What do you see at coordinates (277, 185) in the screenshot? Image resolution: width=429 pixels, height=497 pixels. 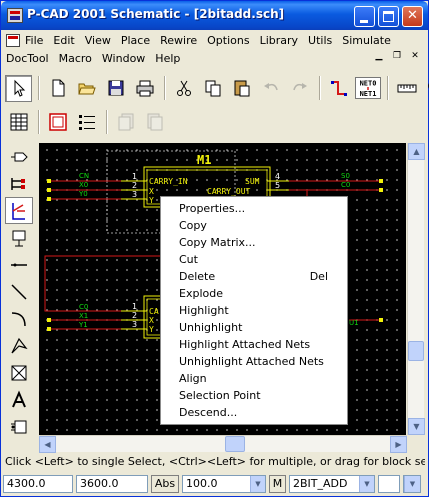 I see `pin-number: 5` at bounding box center [277, 185].